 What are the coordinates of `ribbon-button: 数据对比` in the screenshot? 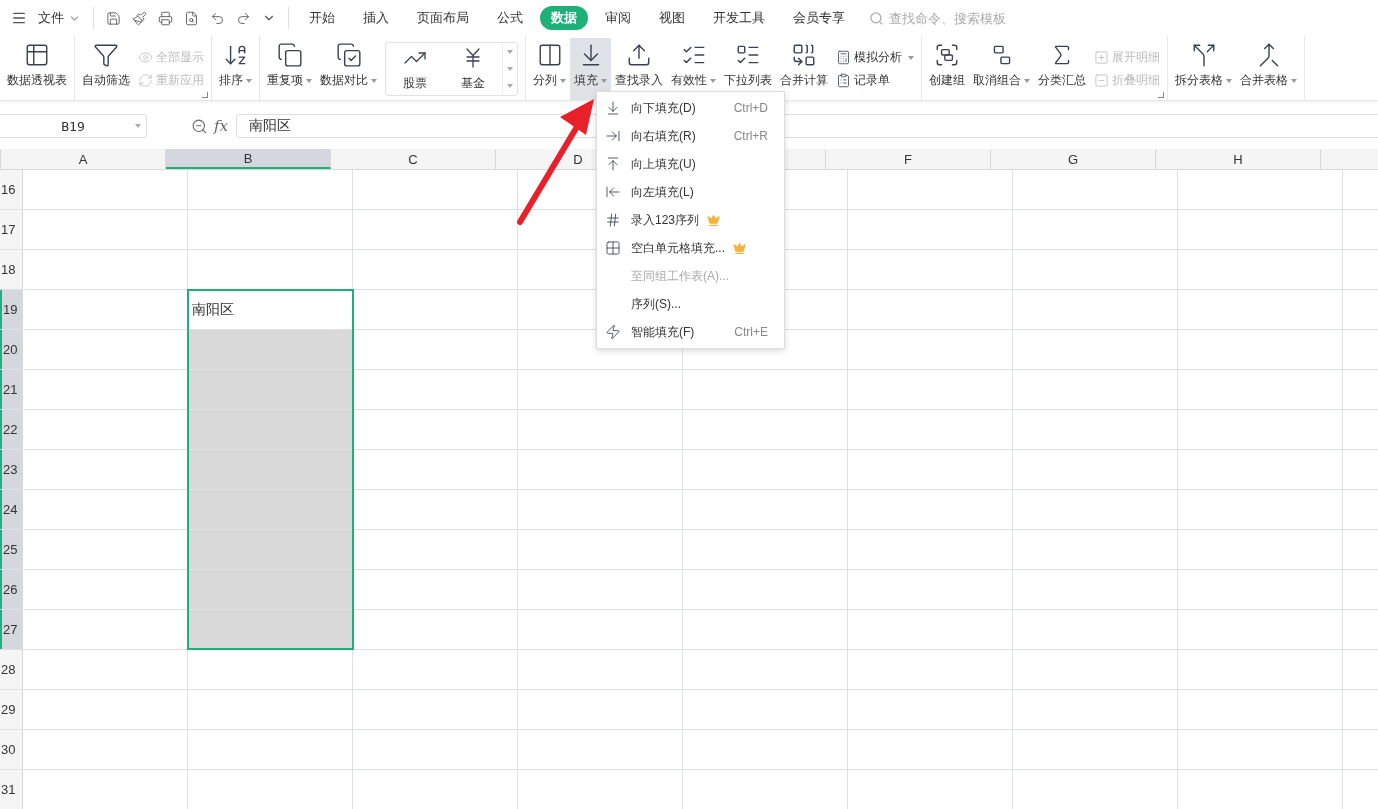 It's located at (348, 69).